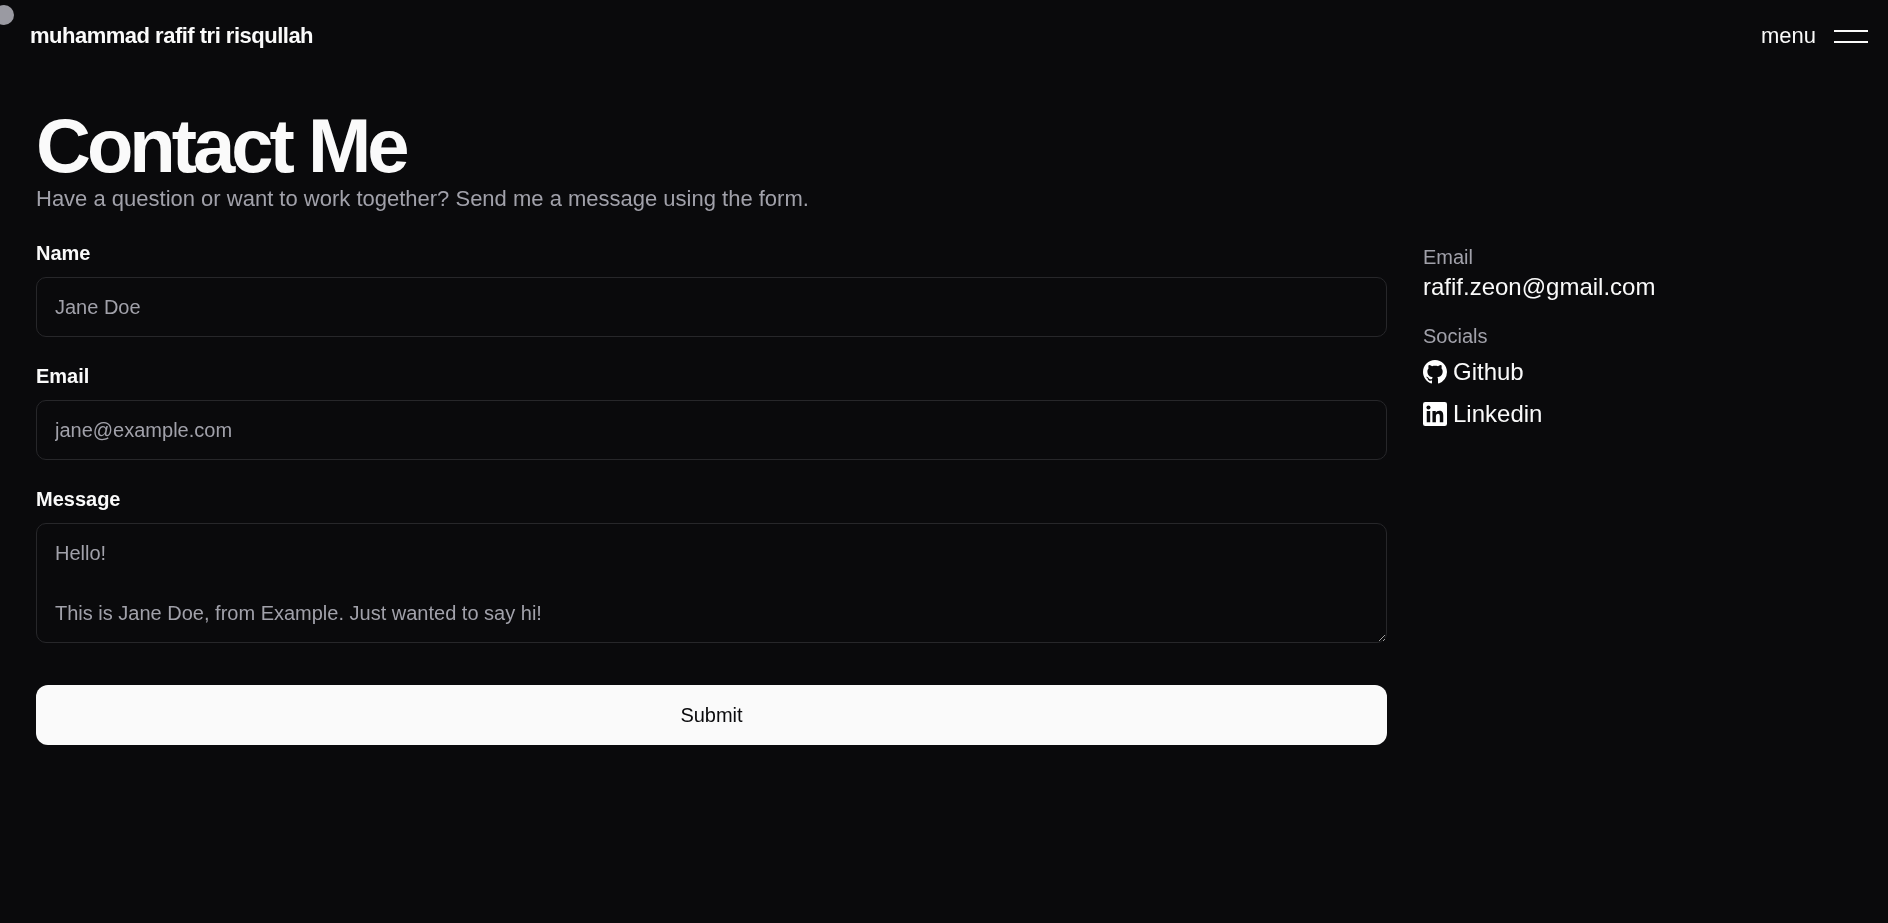 The width and height of the screenshot is (1888, 923). I want to click on social-link: Linkedin, so click(1483, 414).